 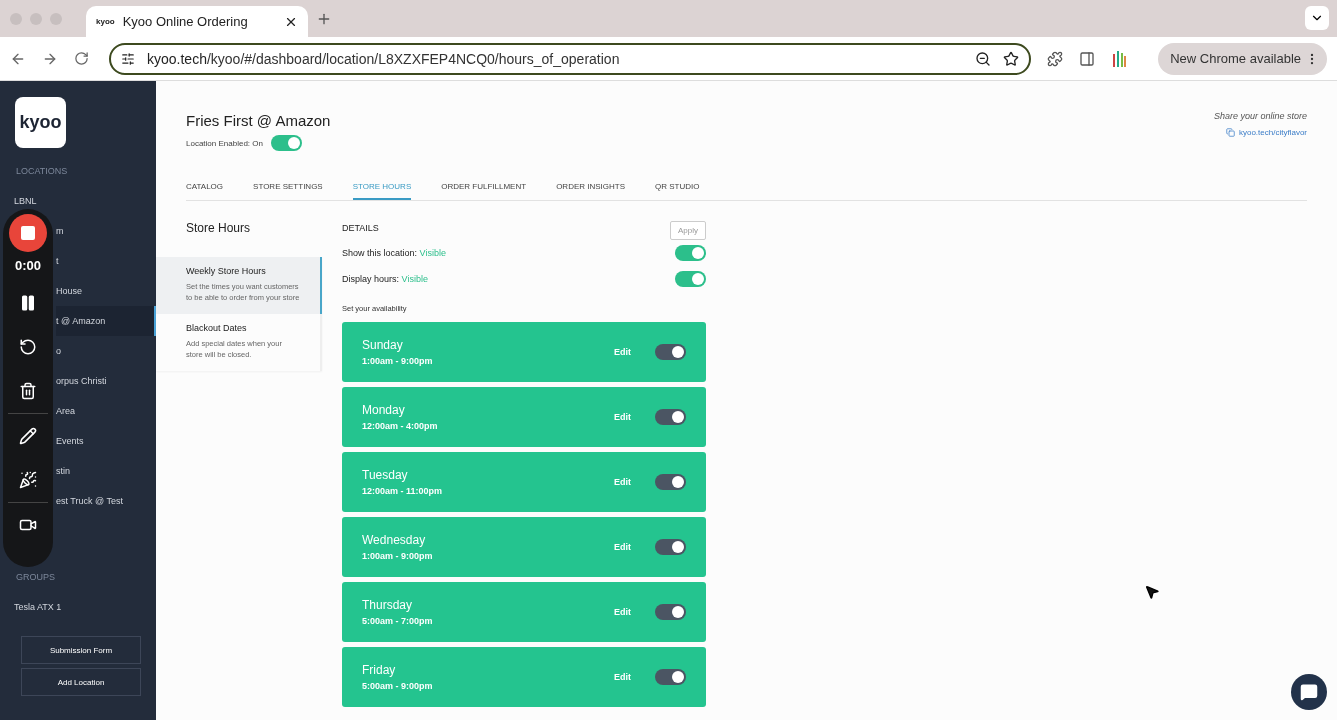 I want to click on section-heading: LOCATIONS, so click(x=42, y=171).